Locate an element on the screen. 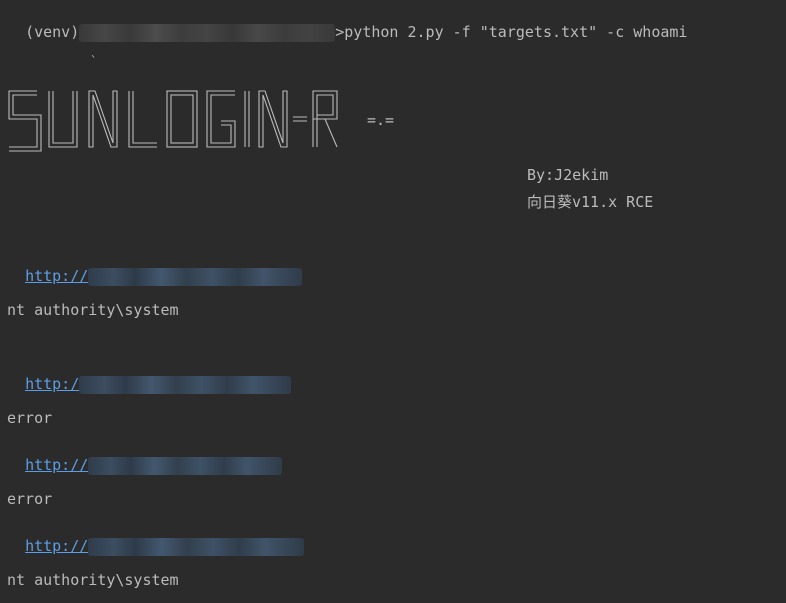  banner-tick: ` is located at coordinates (94, 61).